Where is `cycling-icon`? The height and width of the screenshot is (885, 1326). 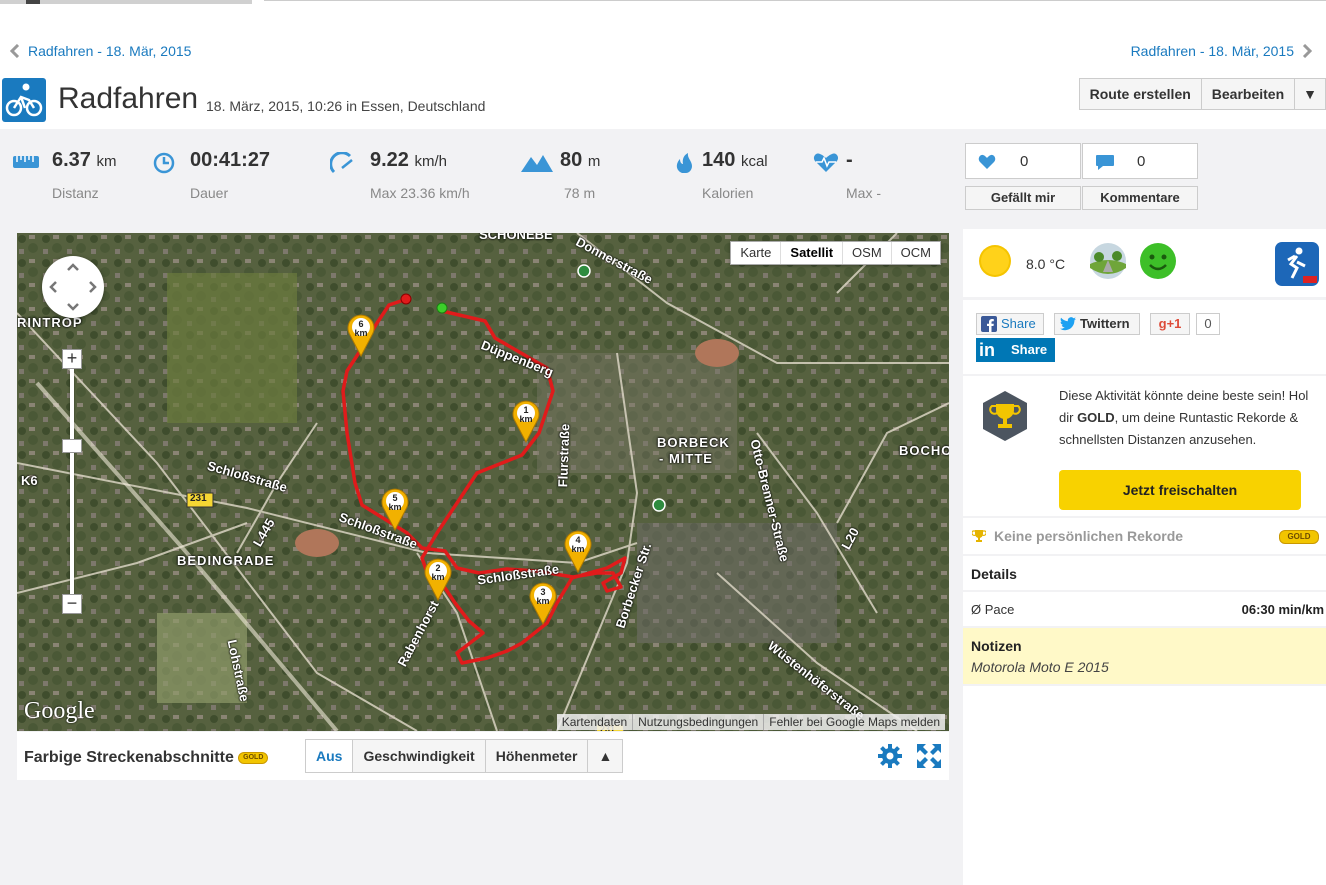
cycling-icon is located at coordinates (24, 100).